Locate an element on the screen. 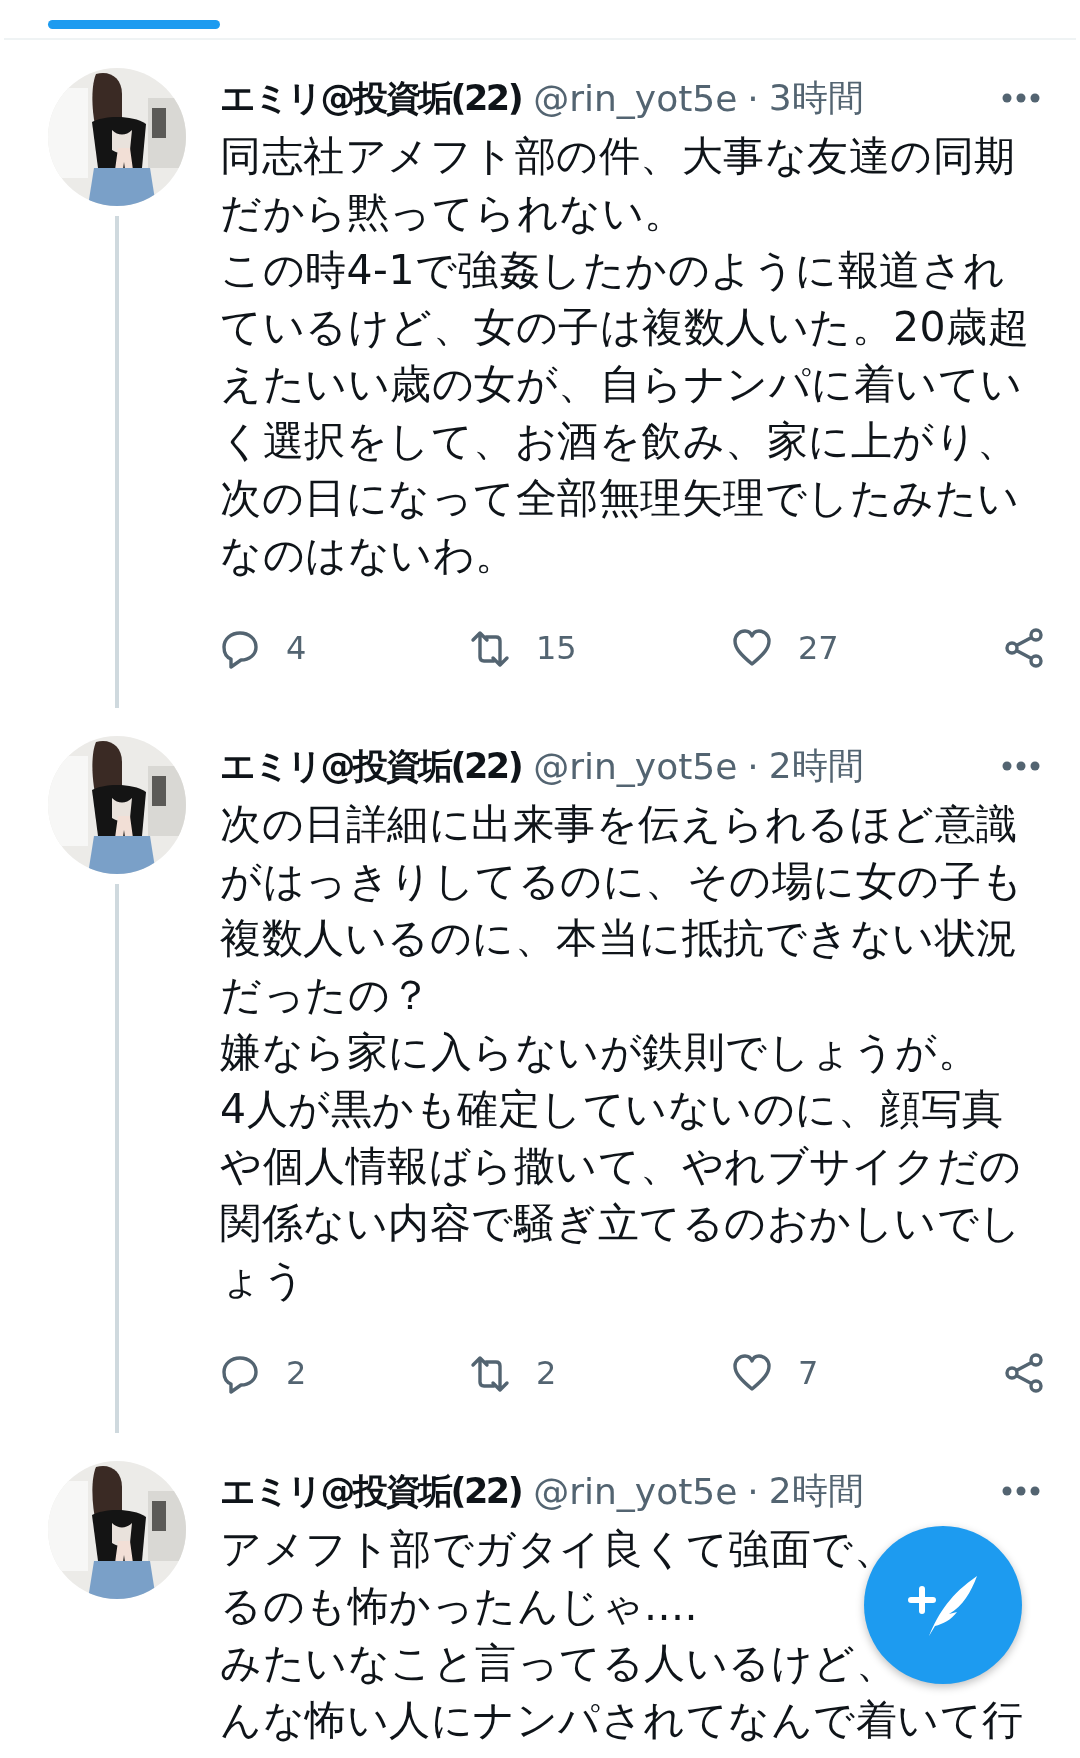 Image resolution: width=1080 pixels, height=1758 pixels. tweet-text-line: ょう is located at coordinates (262, 1280).